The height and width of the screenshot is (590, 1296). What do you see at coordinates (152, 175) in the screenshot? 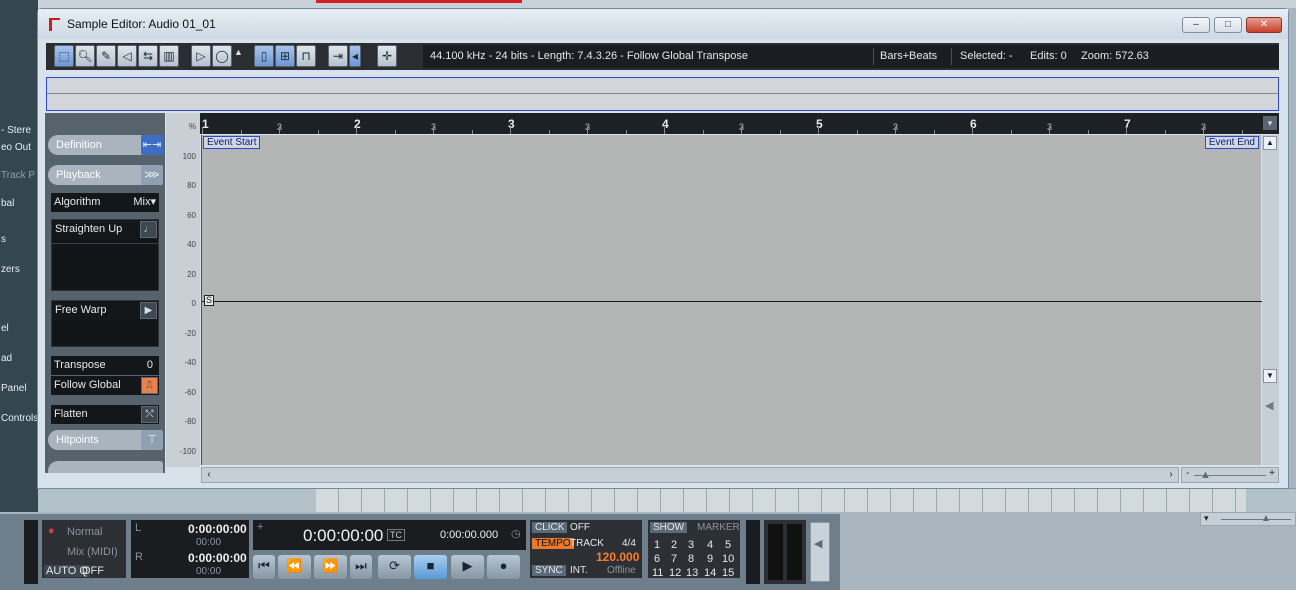
I see `playback-icon: ⋙` at bounding box center [152, 175].